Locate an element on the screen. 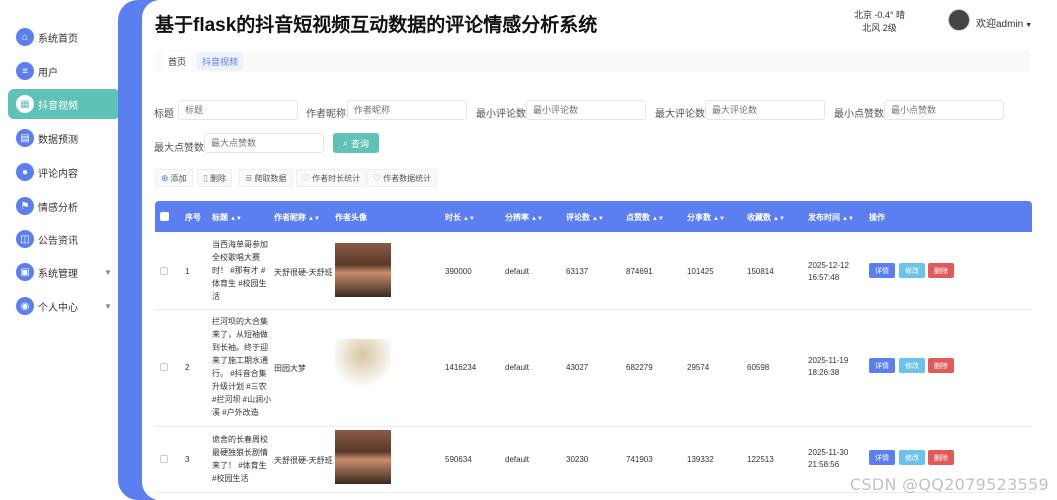 The image size is (1057, 500). title-filter-input is located at coordinates (238, 110).